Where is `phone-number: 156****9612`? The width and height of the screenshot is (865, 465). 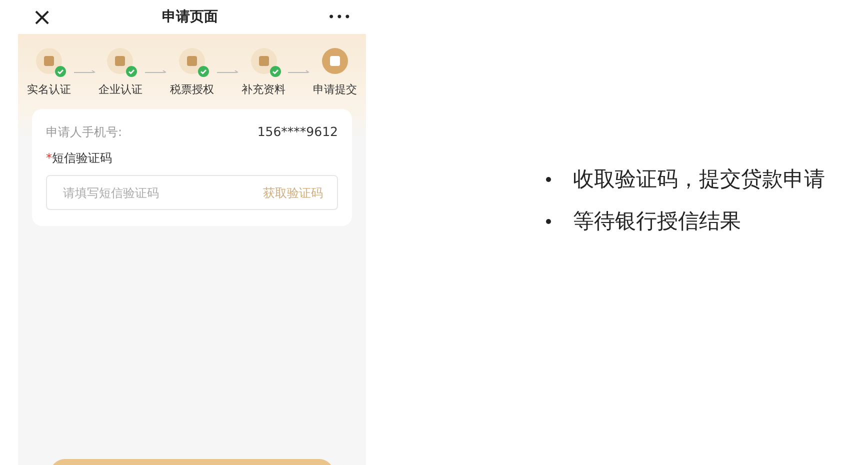
phone-number: 156****9612 is located at coordinates (297, 131).